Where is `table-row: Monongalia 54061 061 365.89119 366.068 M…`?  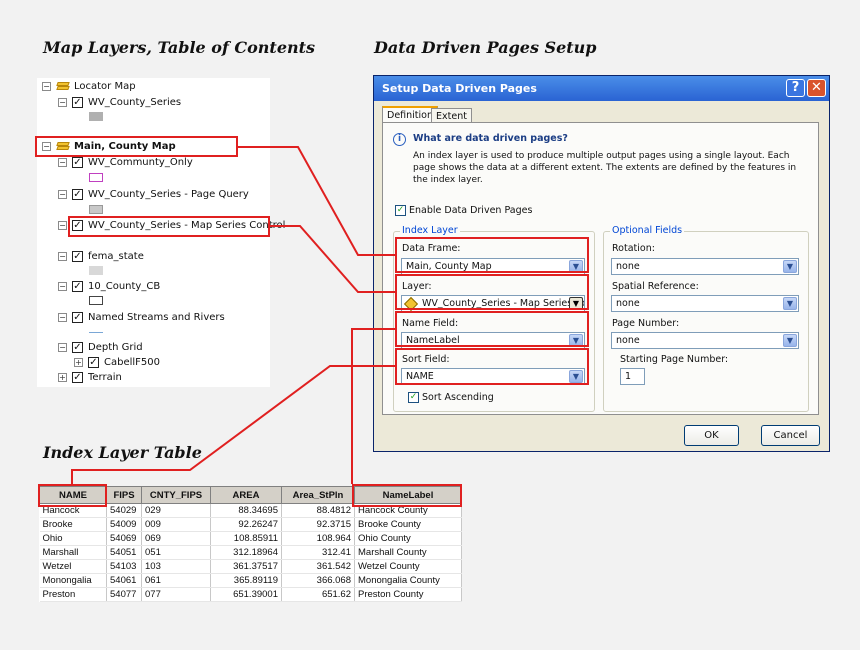 table-row: Monongalia 54061 061 365.89119 366.068 M… is located at coordinates (250, 580).